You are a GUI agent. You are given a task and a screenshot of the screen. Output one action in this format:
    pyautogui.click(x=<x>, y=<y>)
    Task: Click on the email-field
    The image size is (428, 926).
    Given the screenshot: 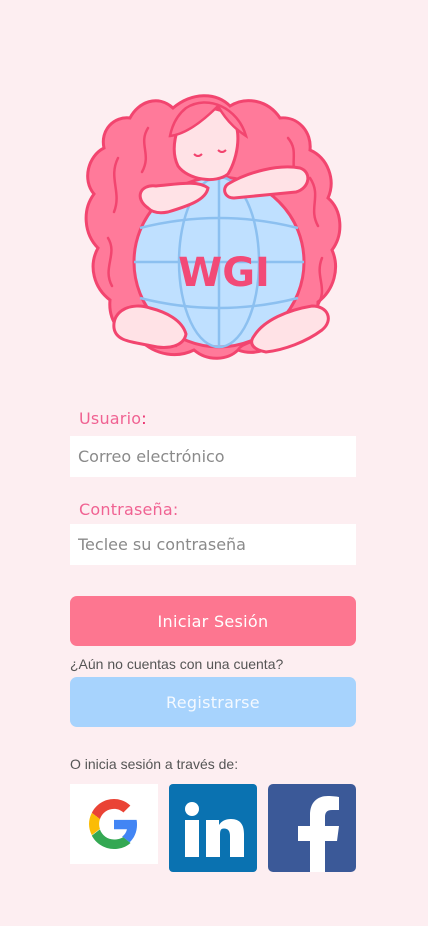 What is the action you would take?
    pyautogui.click(x=213, y=456)
    